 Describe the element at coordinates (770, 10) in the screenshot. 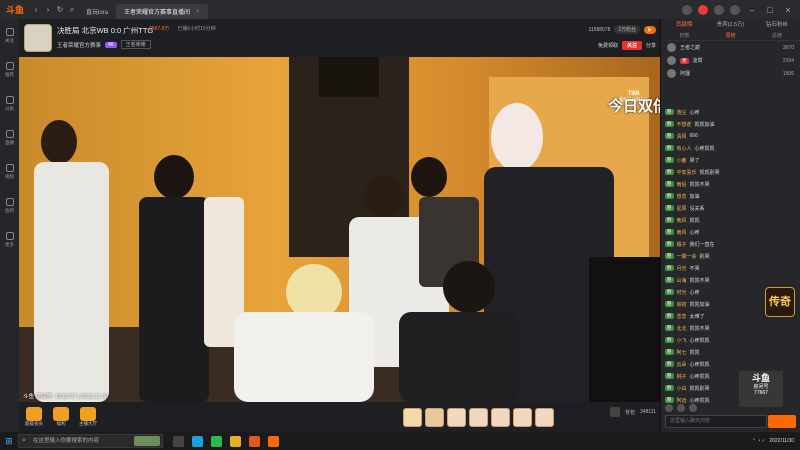

I see `maximize-icon: □` at that location.